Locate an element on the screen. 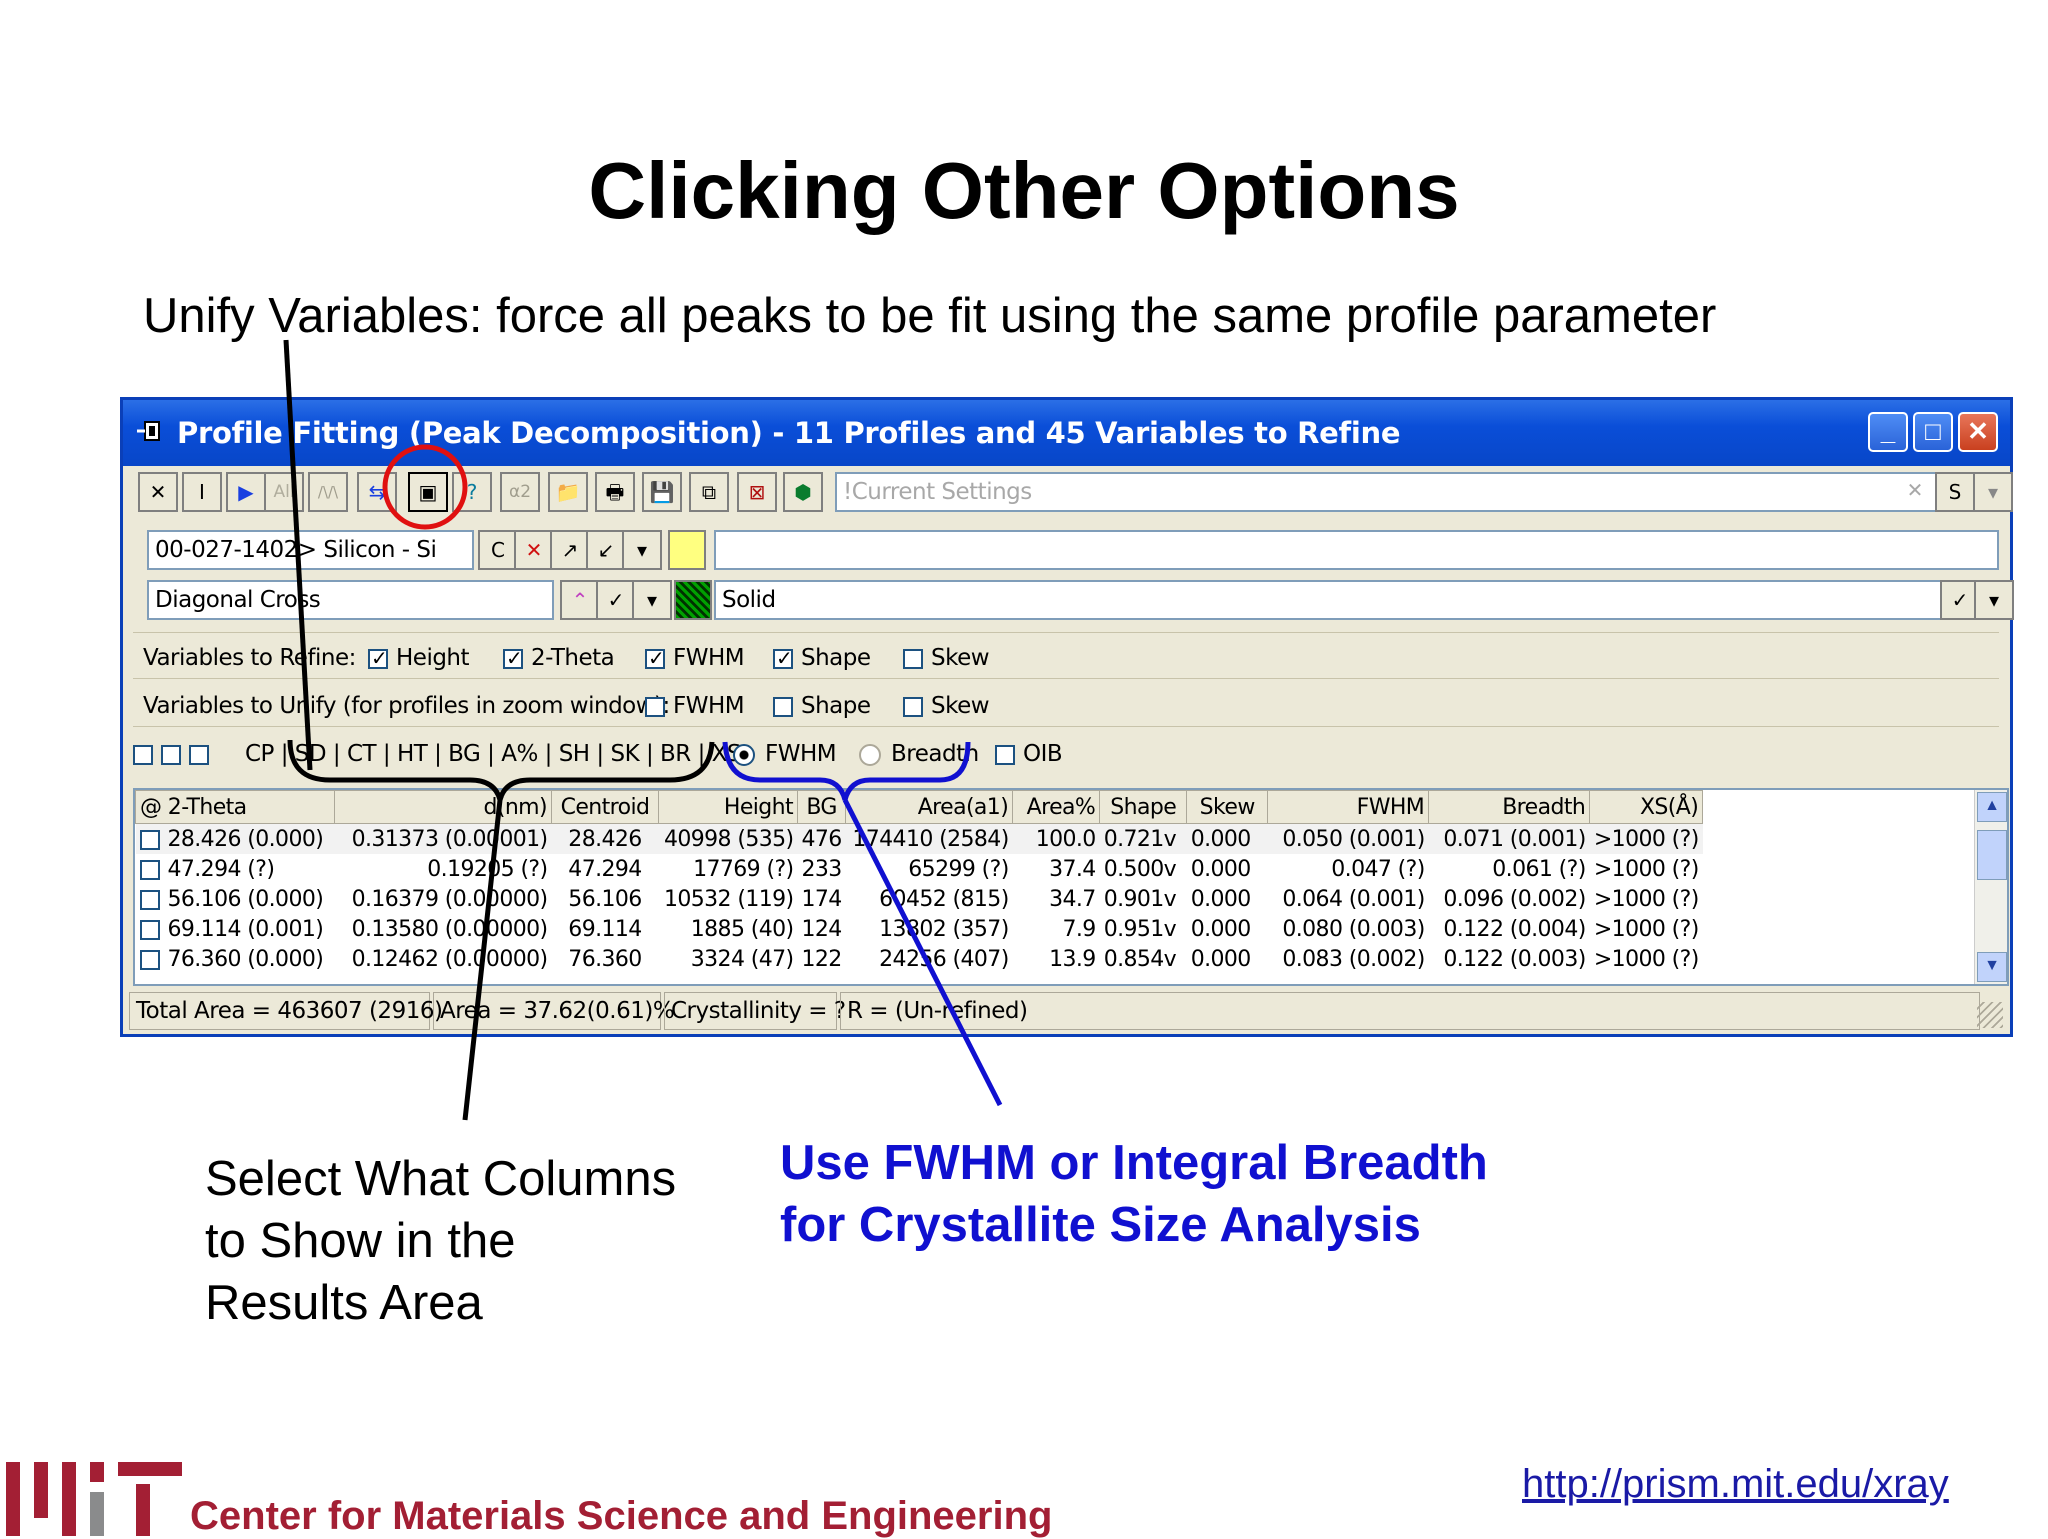  col-bg-header: BG is located at coordinates (821, 807).